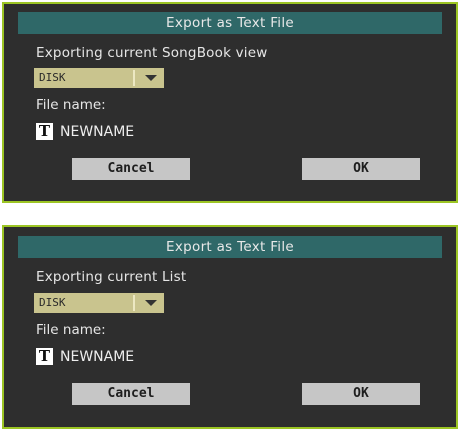 The image size is (462, 432). I want to click on export-message: Exporting current SongBook view, so click(152, 53).